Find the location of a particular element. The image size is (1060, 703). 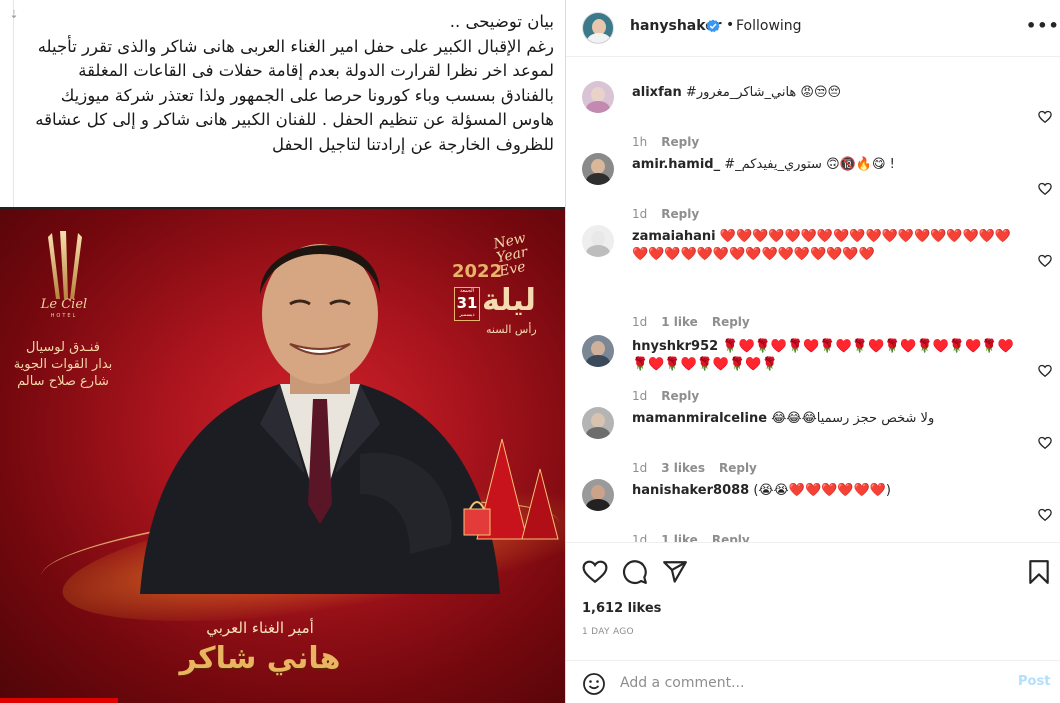

poster-bottom-bar is located at coordinates (59, 700).